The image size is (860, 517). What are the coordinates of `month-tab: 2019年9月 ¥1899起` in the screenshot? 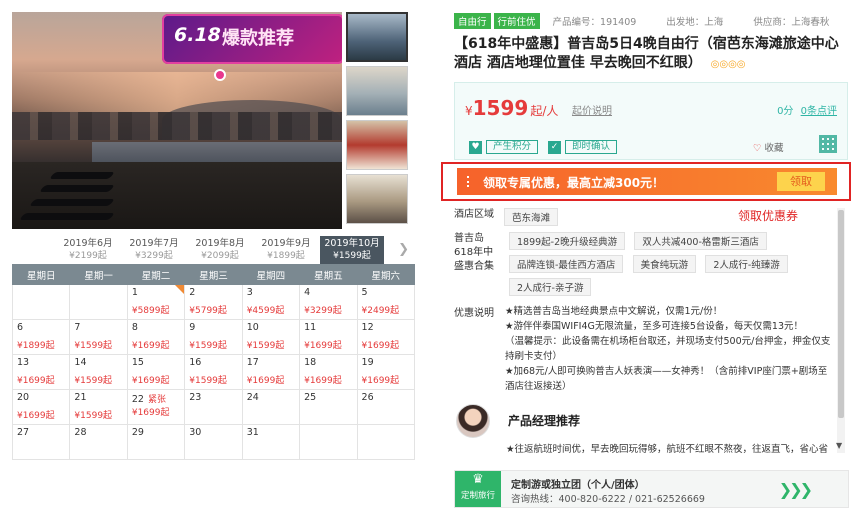 It's located at (286, 250).